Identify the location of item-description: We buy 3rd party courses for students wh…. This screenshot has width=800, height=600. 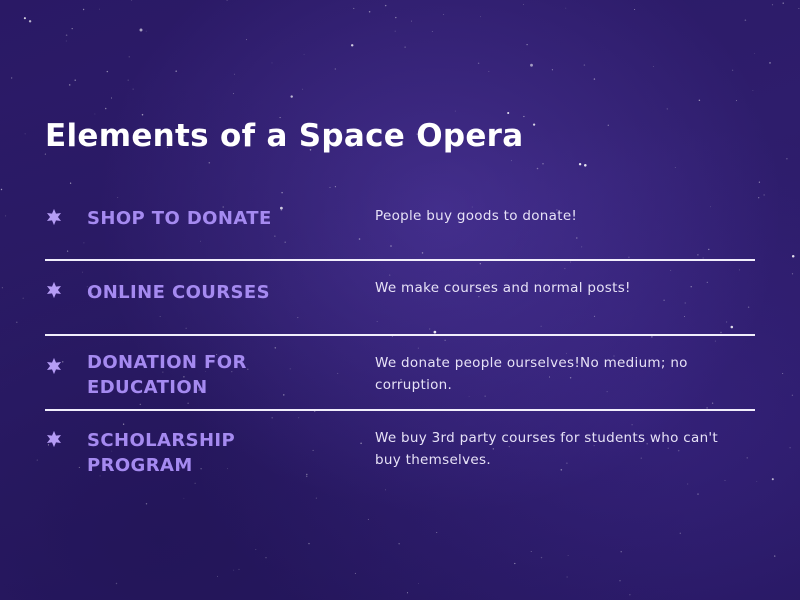
(547, 449).